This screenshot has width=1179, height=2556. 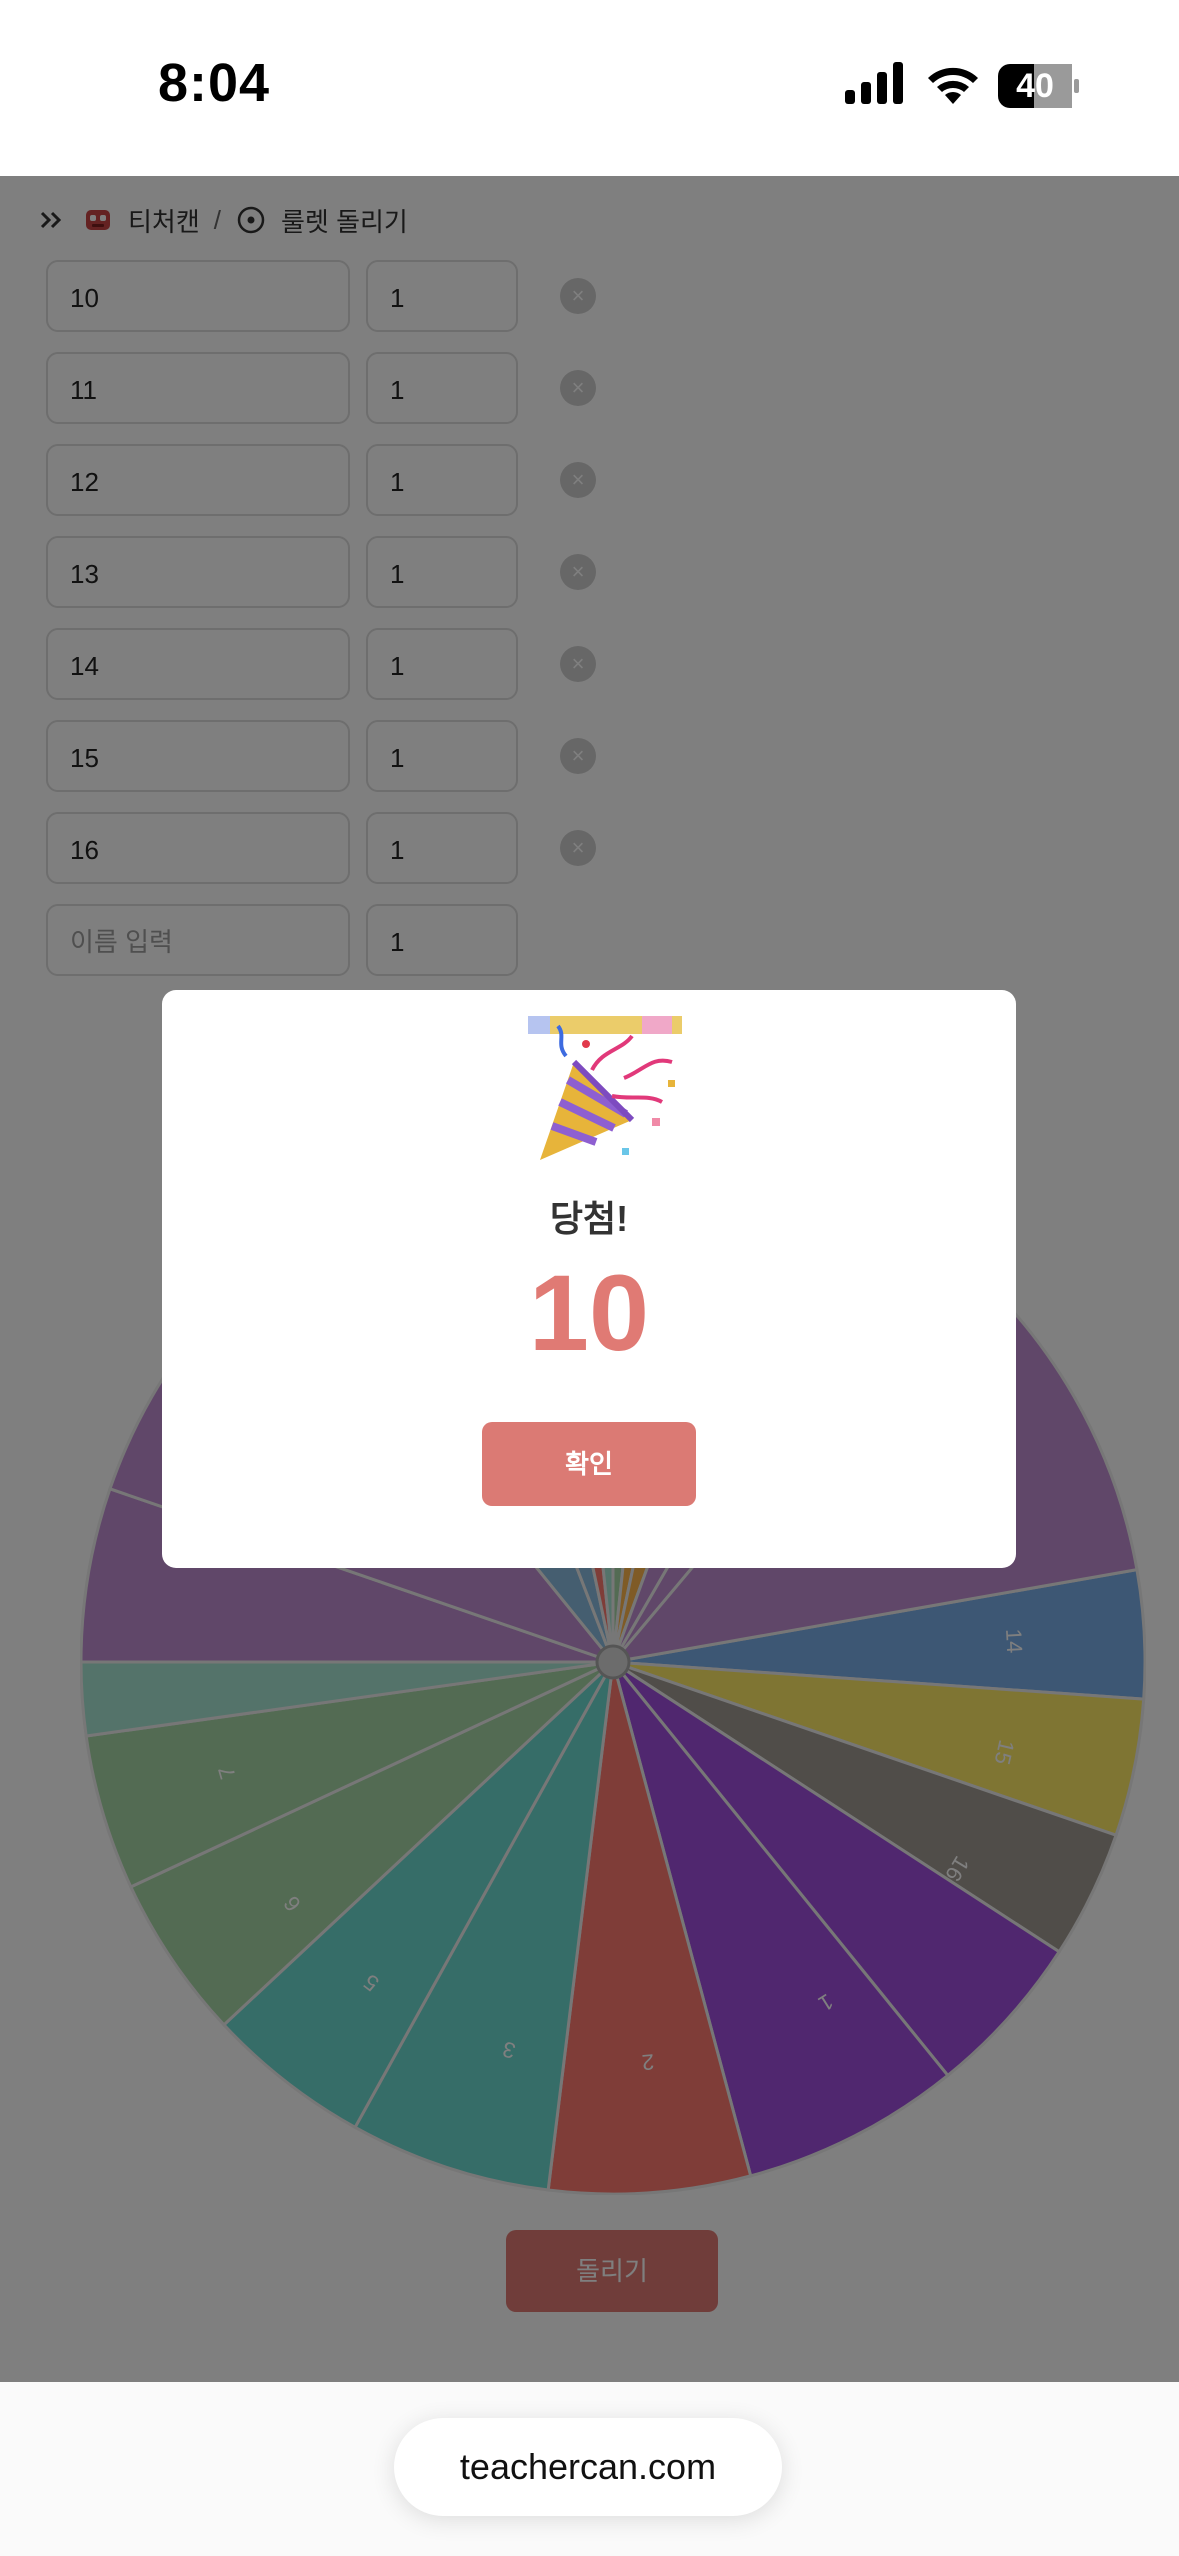 I want to click on status-bar: 8:04 40, so click(x=589, y=88).